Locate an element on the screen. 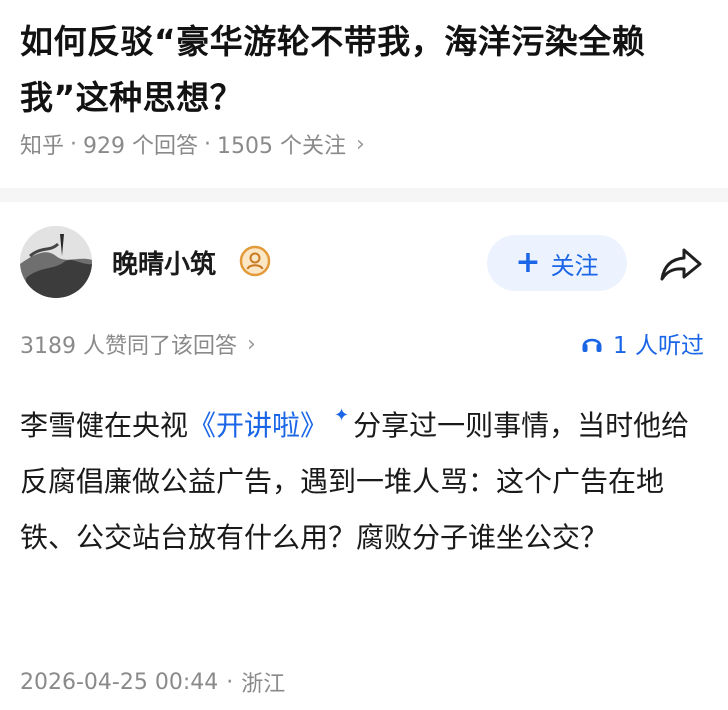 Image resolution: width=728 pixels, height=710 pixels. answer-count: 929 个回答 is located at coordinates (141, 146).